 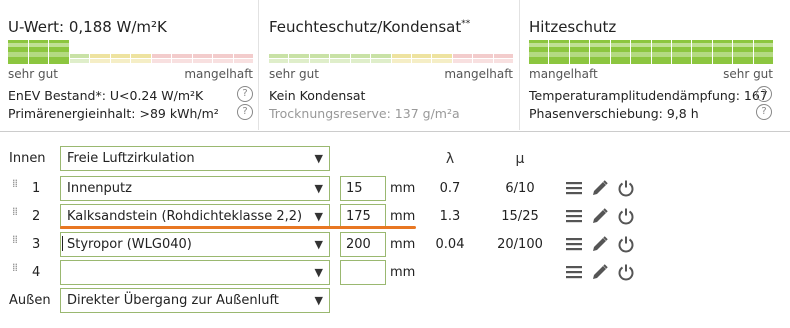 What do you see at coordinates (450, 216) in the screenshot?
I see `layer-lambda-value: 1.3` at bounding box center [450, 216].